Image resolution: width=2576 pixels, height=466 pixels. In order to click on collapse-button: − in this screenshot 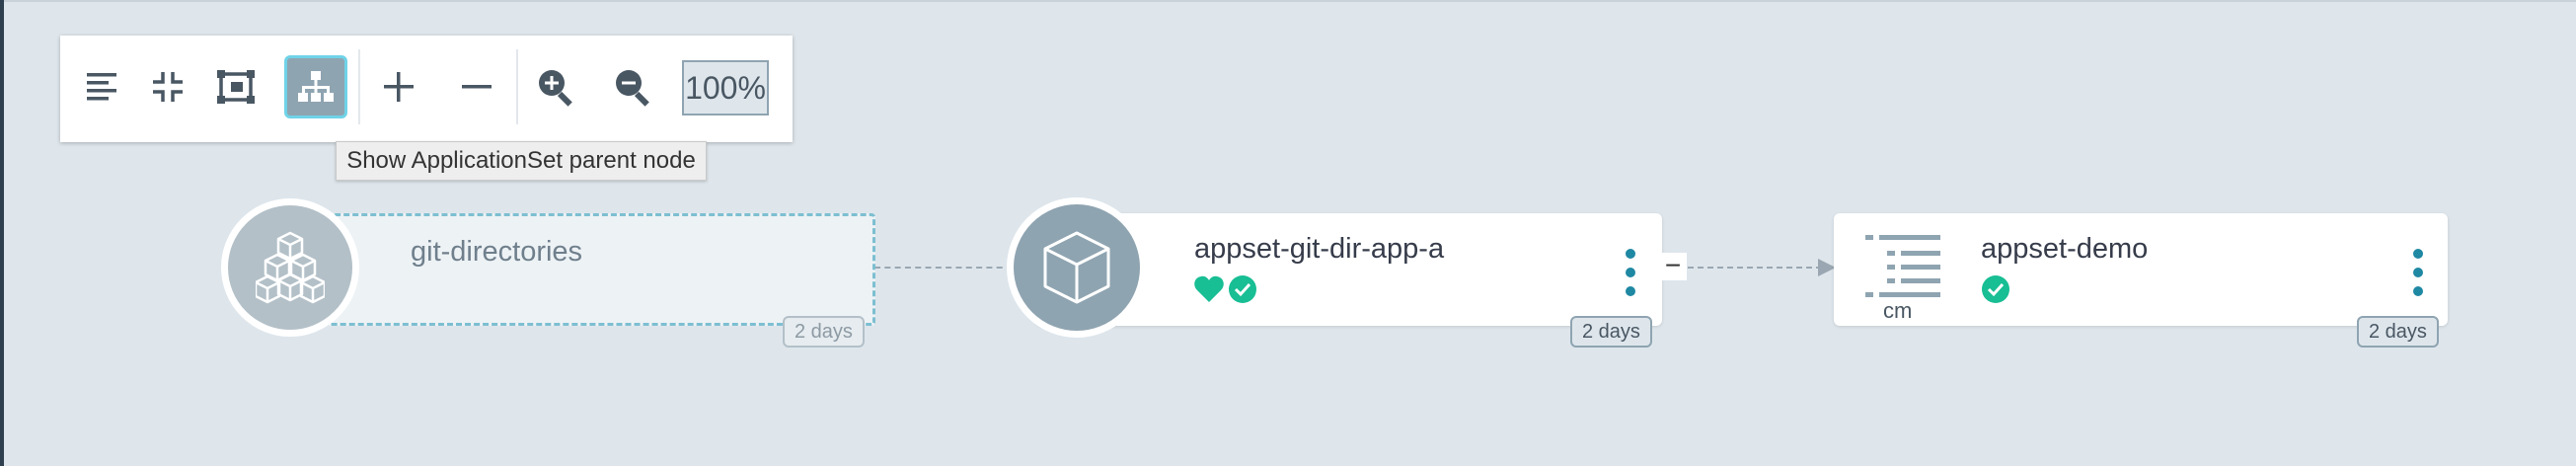, I will do `click(1673, 266)`.